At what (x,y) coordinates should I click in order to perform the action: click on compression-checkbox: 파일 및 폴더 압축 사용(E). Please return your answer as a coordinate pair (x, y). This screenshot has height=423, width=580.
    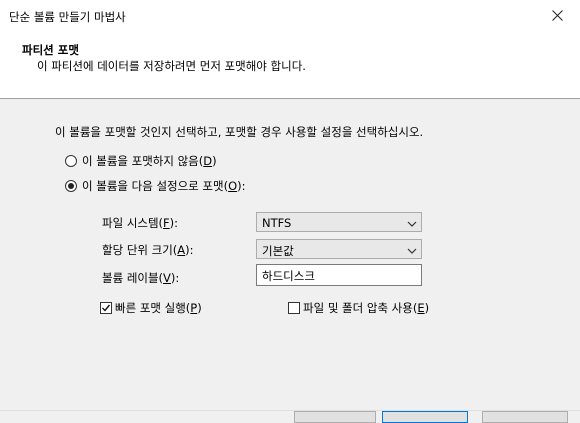
    Looking at the image, I should click on (358, 308).